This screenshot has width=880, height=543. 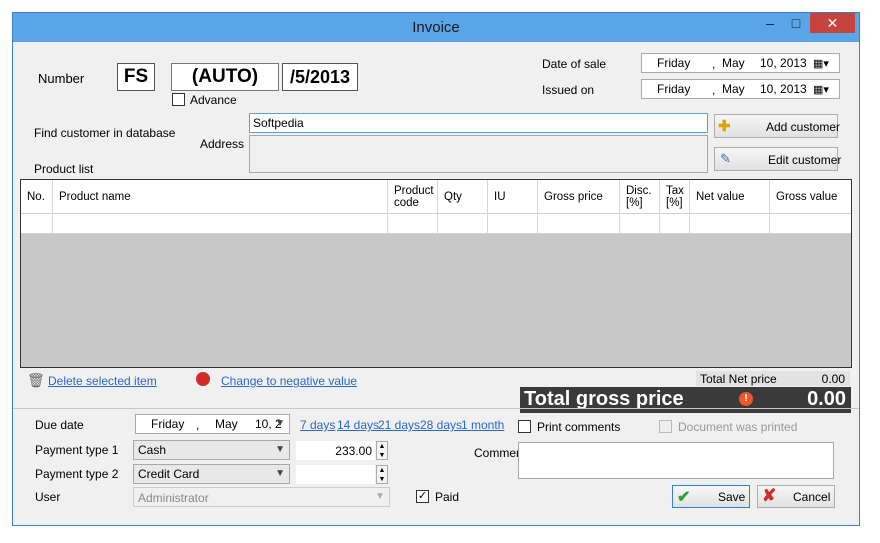 What do you see at coordinates (61, 78) in the screenshot?
I see `number-label: Number` at bounding box center [61, 78].